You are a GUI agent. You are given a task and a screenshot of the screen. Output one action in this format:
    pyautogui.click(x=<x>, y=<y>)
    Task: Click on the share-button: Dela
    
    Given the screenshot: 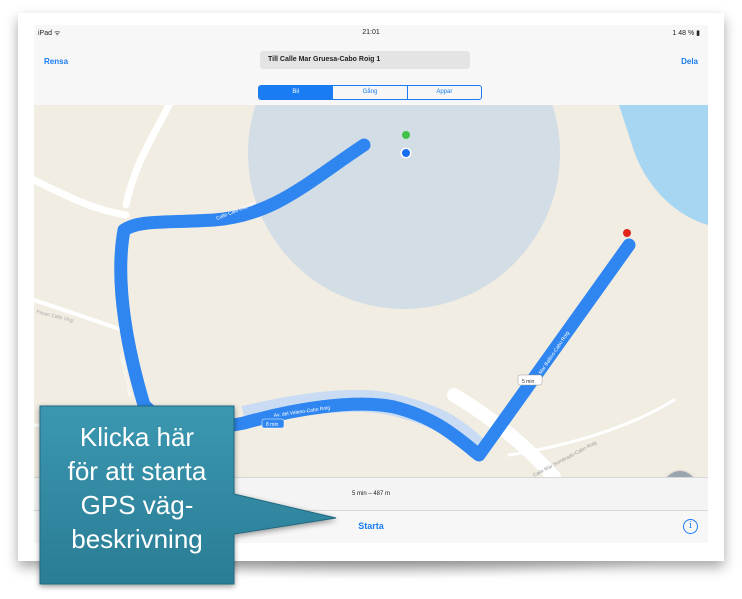 What is the action you would take?
    pyautogui.click(x=689, y=61)
    